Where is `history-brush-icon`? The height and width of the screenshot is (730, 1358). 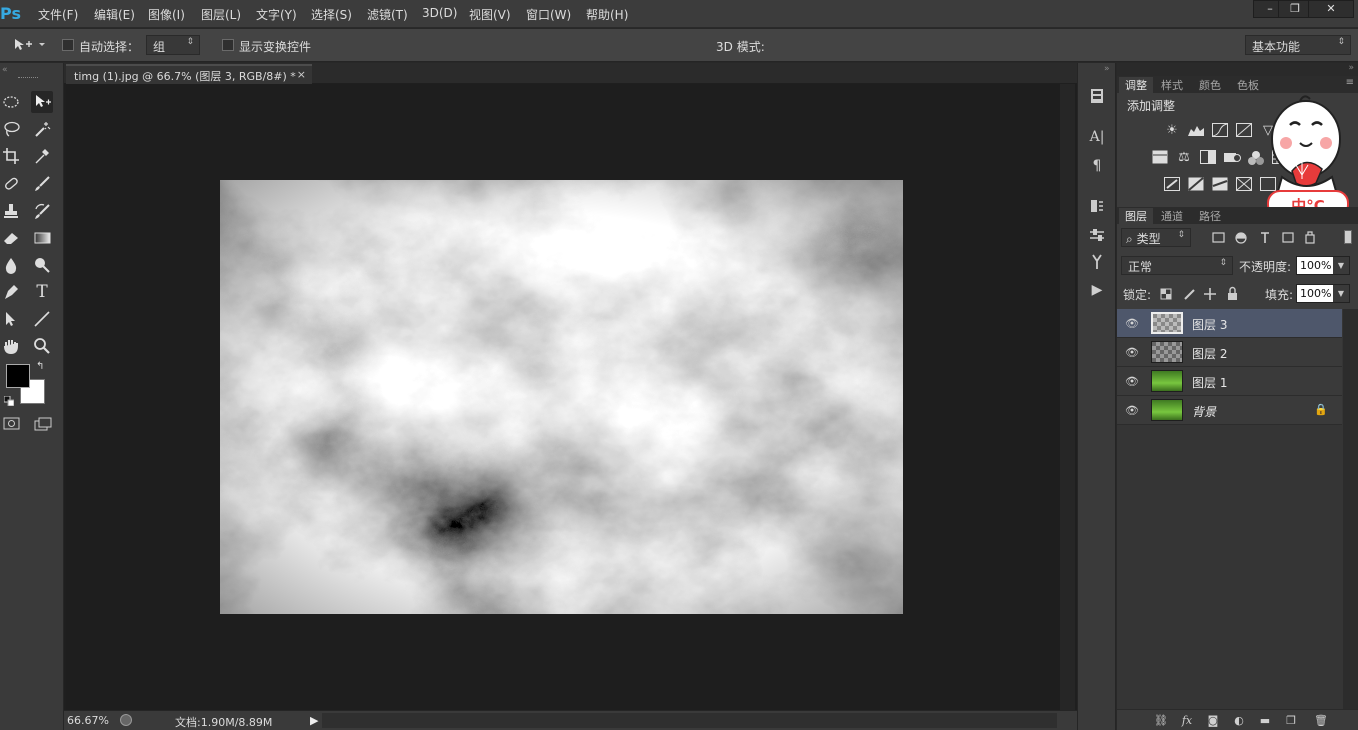
history-brush-icon is located at coordinates (42, 211).